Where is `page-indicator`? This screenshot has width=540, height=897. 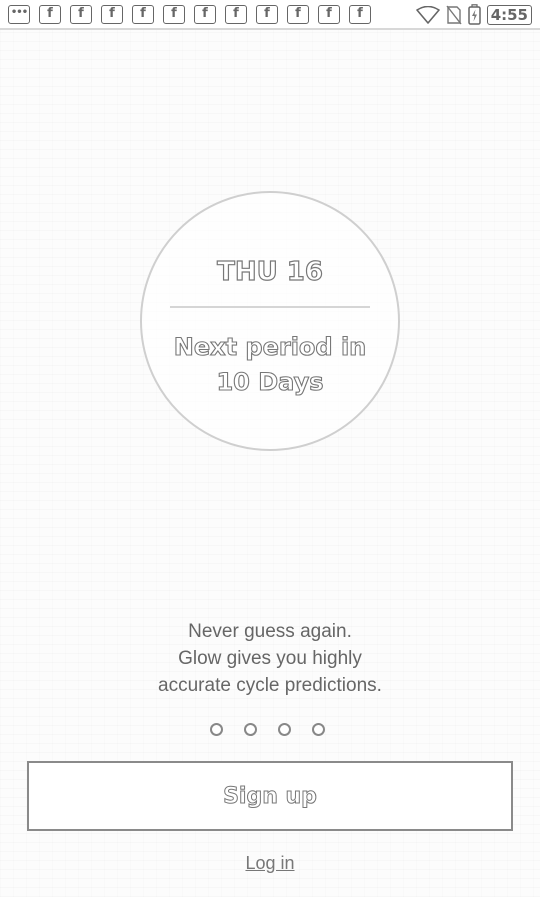
page-indicator is located at coordinates (267, 729).